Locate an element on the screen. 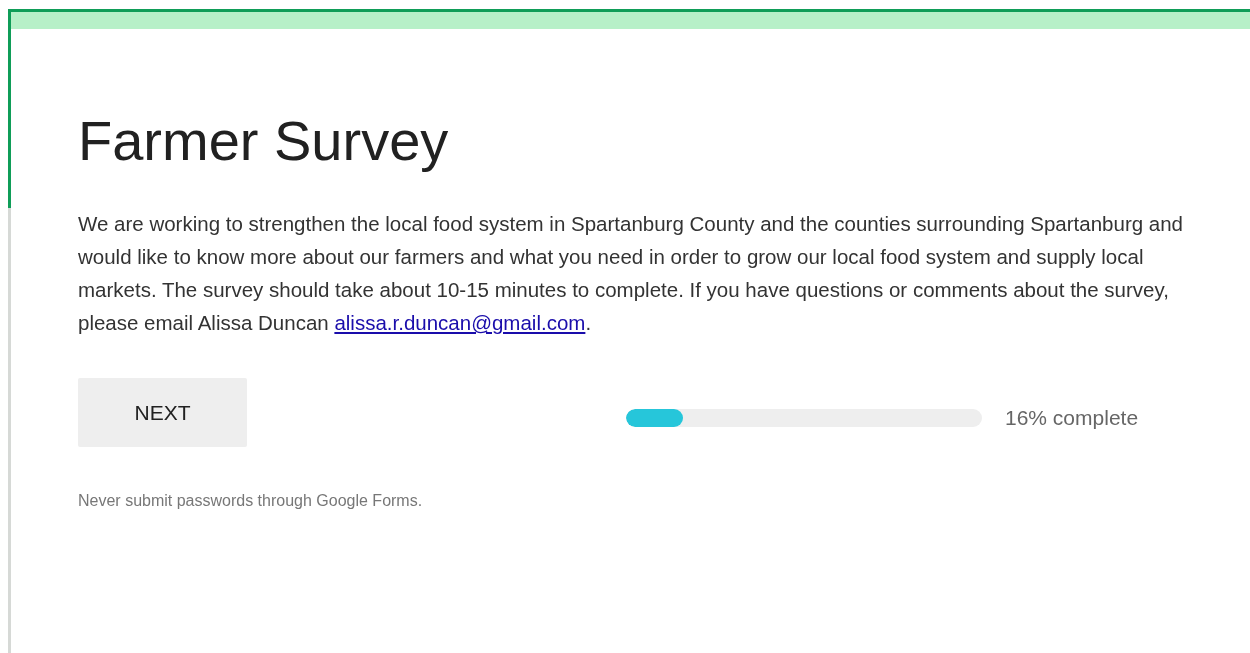 Image resolution: width=1250 pixels, height=653 pixels. next-button: NEXT is located at coordinates (162, 412).